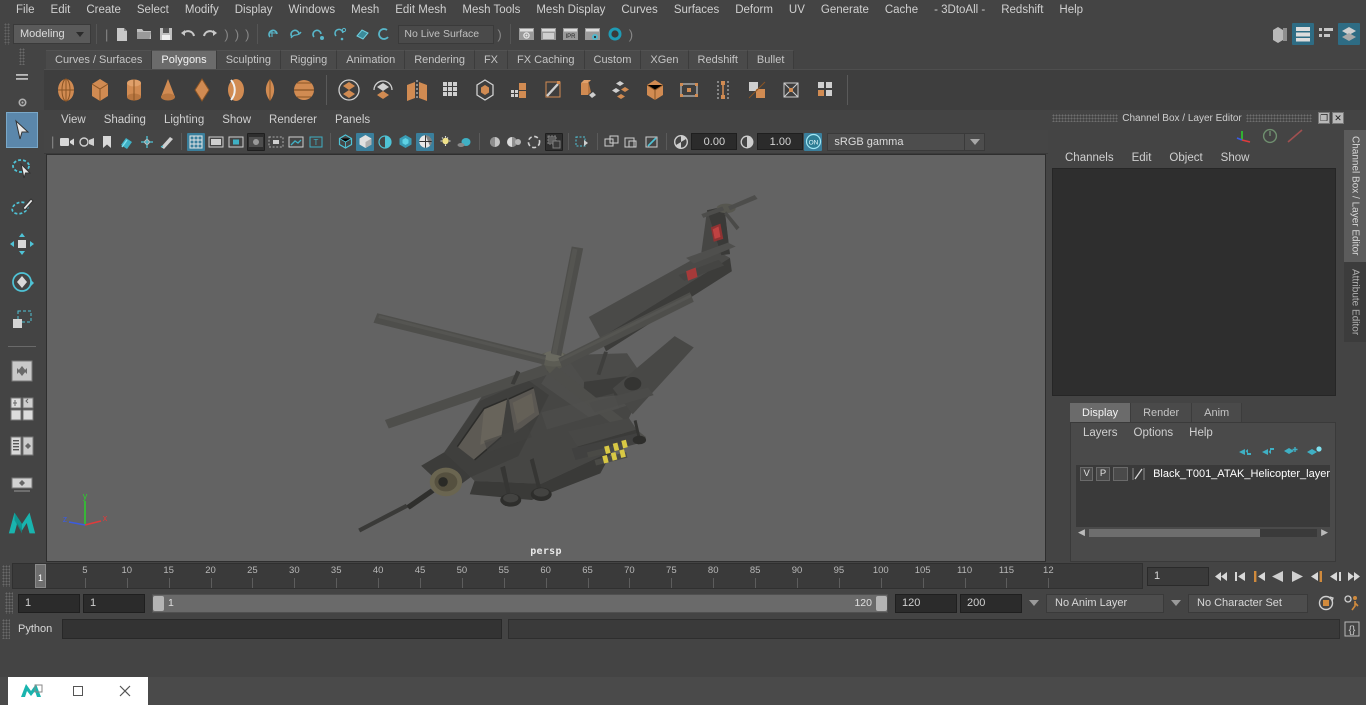  I want to click on layer-tab-display: Display, so click(1101, 412).